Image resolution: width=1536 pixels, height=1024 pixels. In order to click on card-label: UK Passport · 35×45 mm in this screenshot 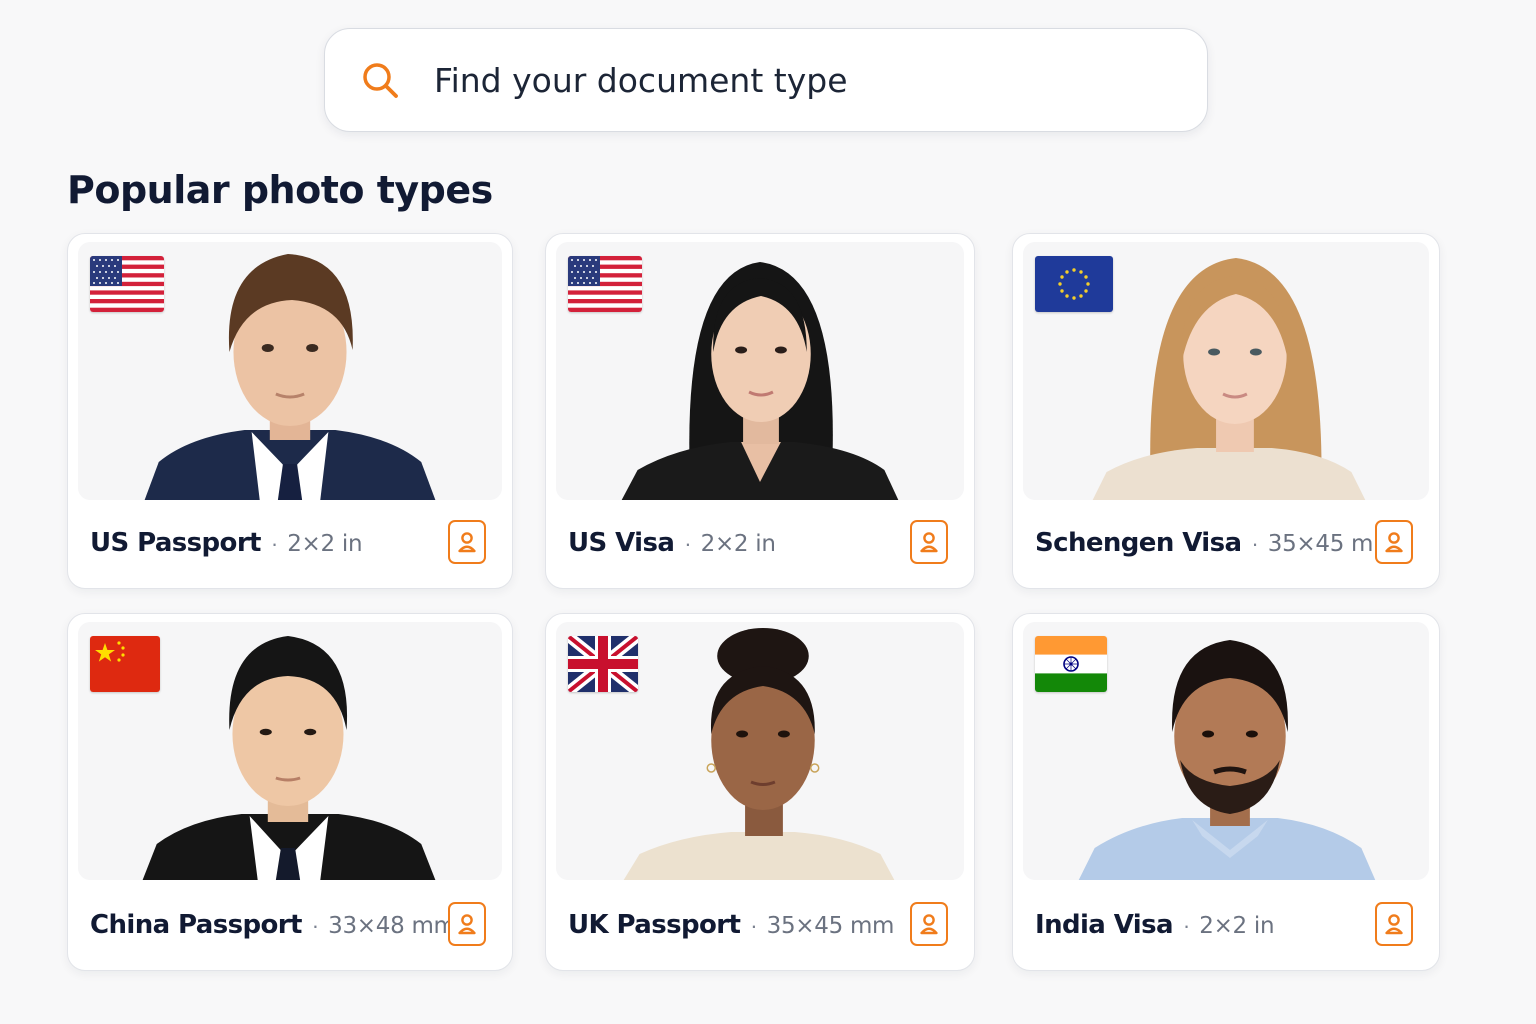, I will do `click(731, 925)`.